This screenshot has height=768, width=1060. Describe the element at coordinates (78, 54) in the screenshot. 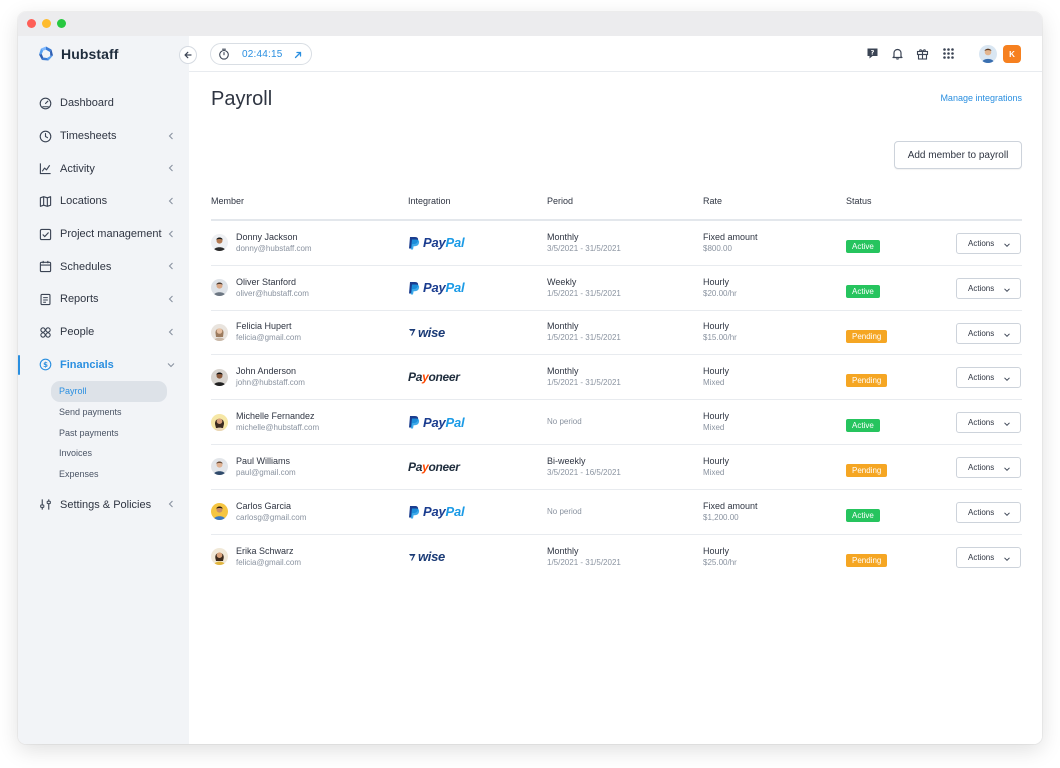

I see `brand-logo: Hubstaff` at that location.